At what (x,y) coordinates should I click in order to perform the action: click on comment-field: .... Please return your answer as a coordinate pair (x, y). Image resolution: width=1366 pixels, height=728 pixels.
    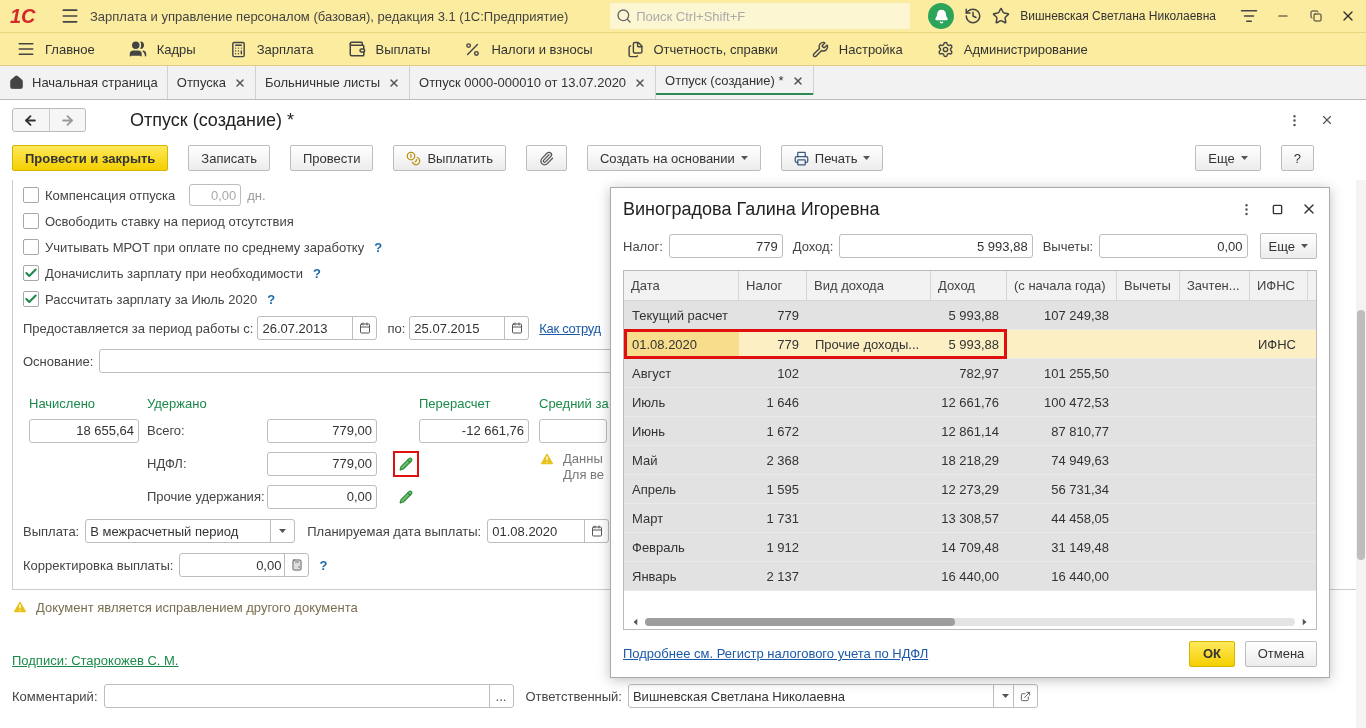
    Looking at the image, I should click on (308, 696).